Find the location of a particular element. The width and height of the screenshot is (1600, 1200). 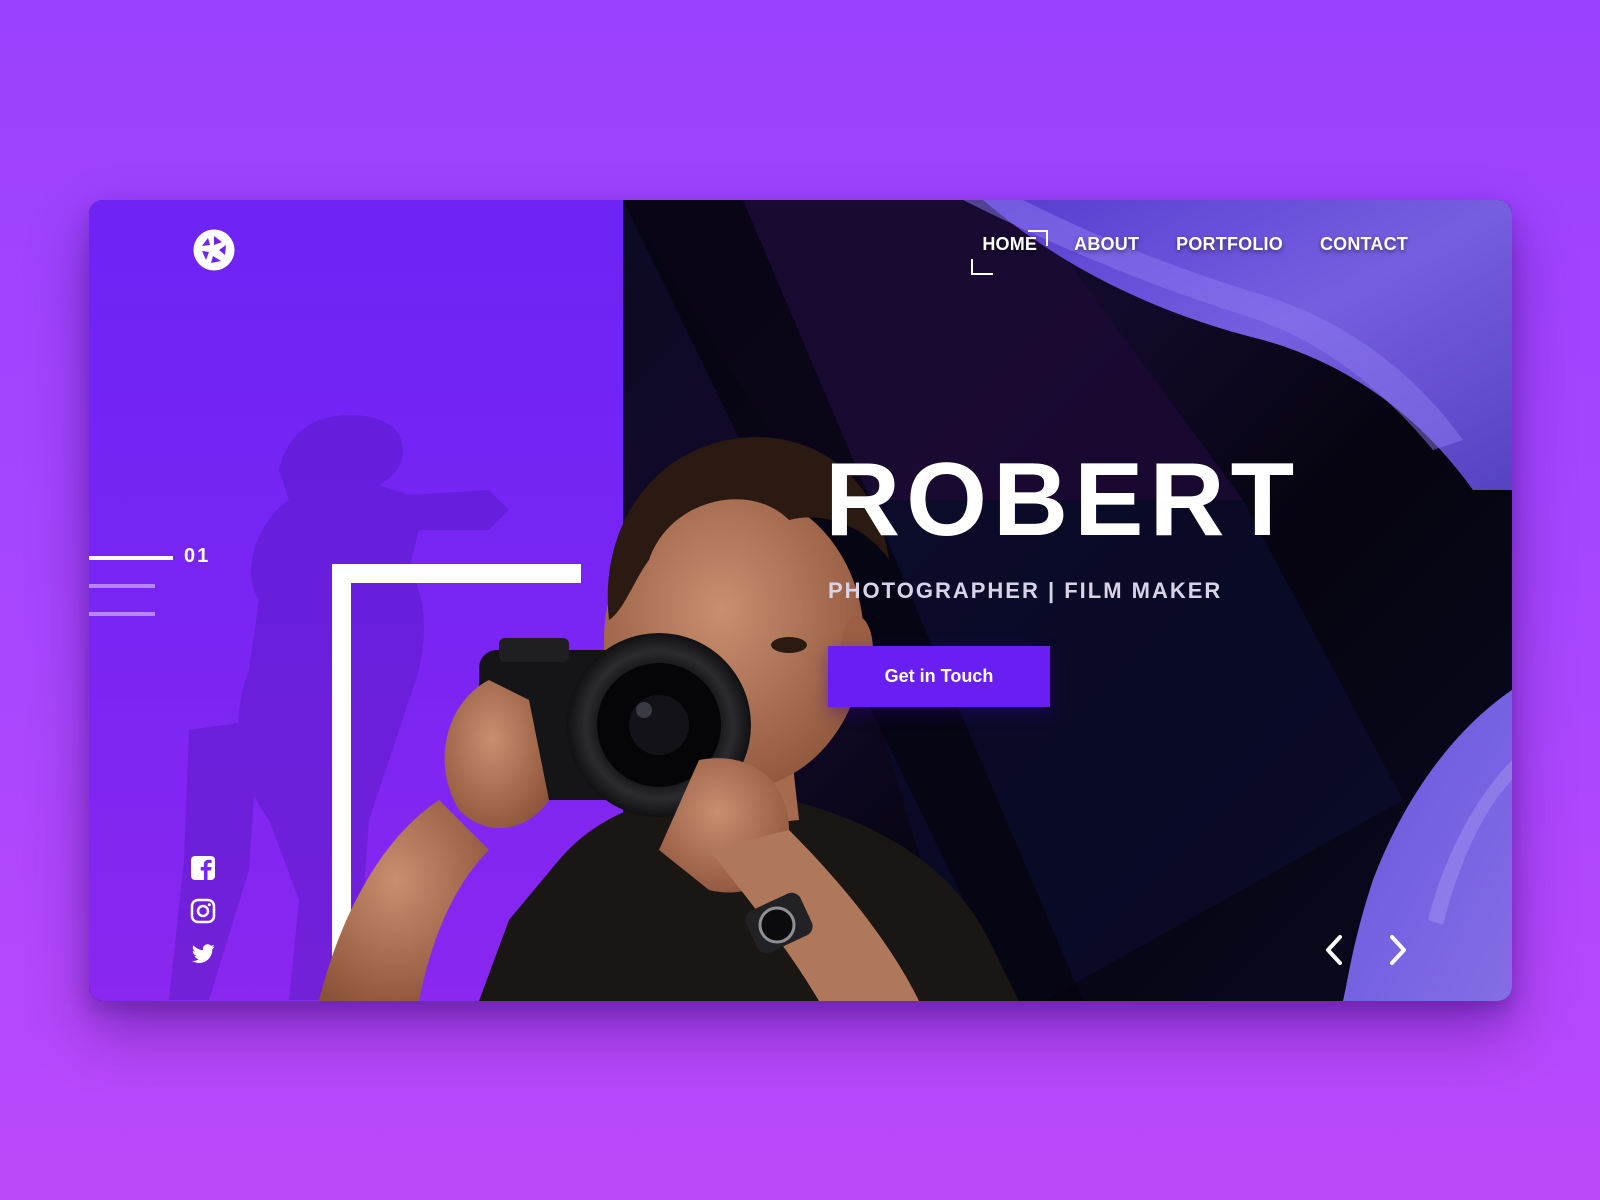

hero-subtitle: PHOTOGRAPHER | FILM MAKER is located at coordinates (1025, 590).